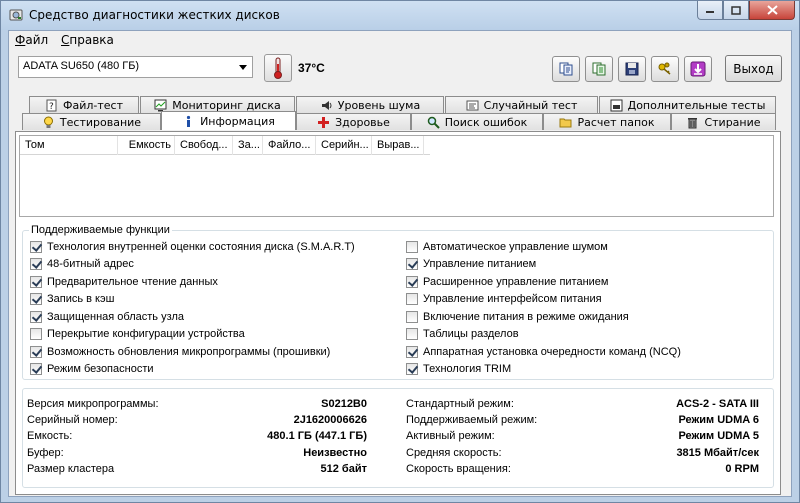  I want to click on temperature-button, so click(278, 68).